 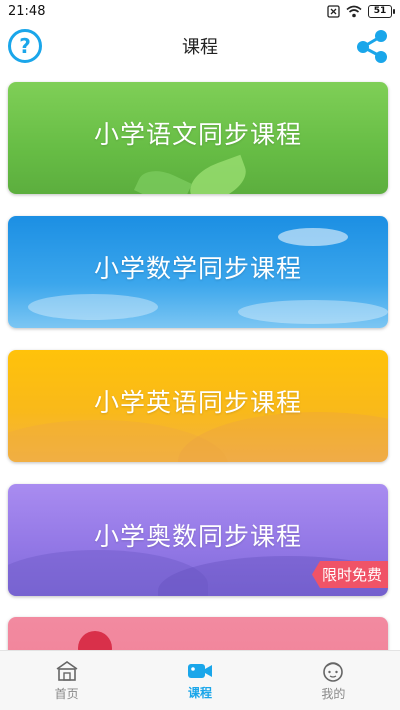 What do you see at coordinates (67, 670) in the screenshot?
I see `home-icon` at bounding box center [67, 670].